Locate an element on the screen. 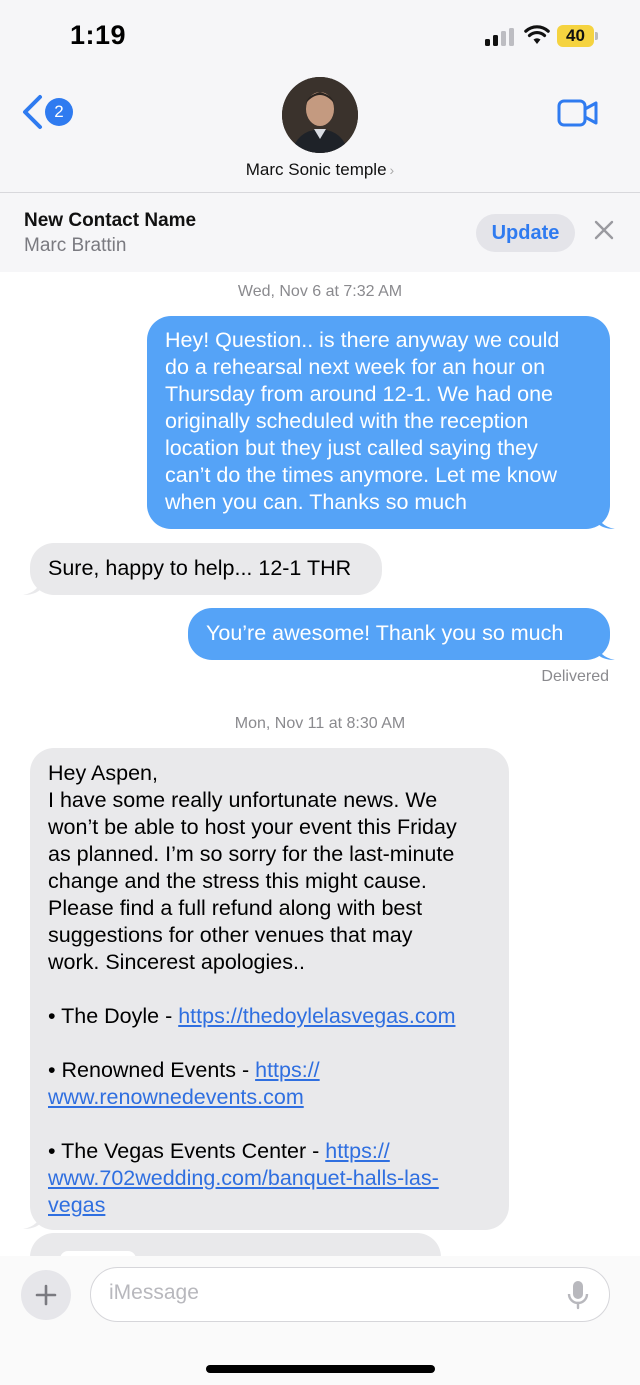 The height and width of the screenshot is (1385, 640). venue-item: • Renowned Events - https:// is located at coordinates (184, 1070).